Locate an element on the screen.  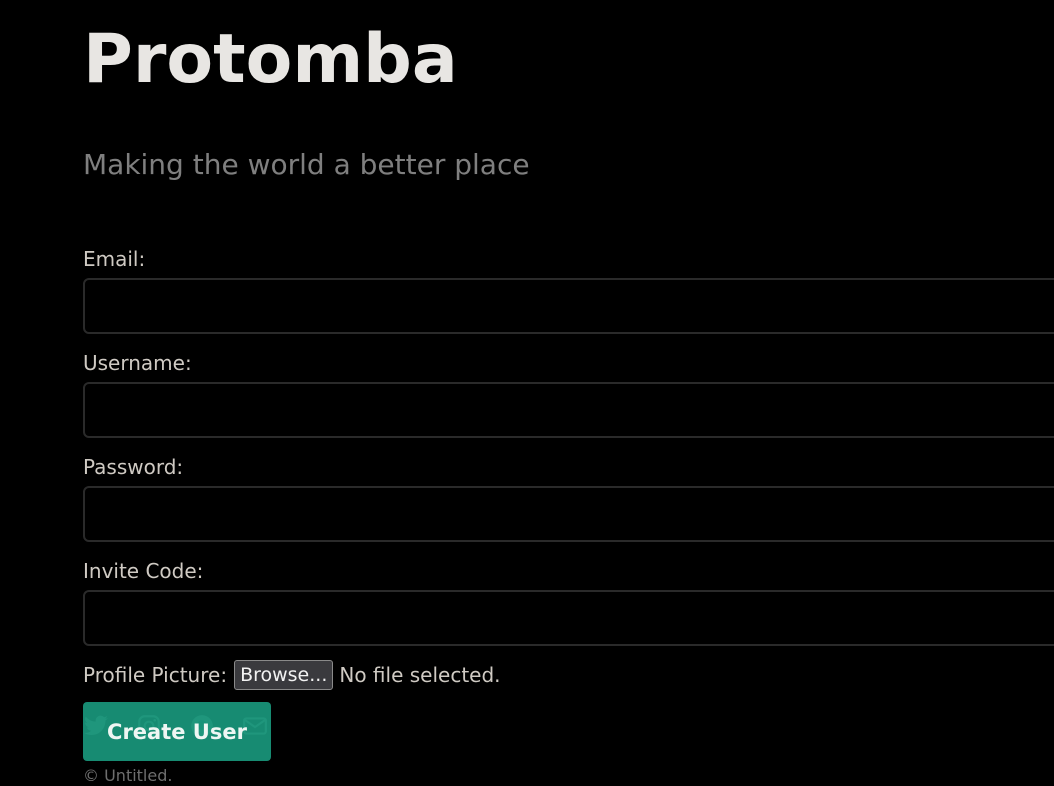
invite-code-label: Invite Code: is located at coordinates (143, 571).